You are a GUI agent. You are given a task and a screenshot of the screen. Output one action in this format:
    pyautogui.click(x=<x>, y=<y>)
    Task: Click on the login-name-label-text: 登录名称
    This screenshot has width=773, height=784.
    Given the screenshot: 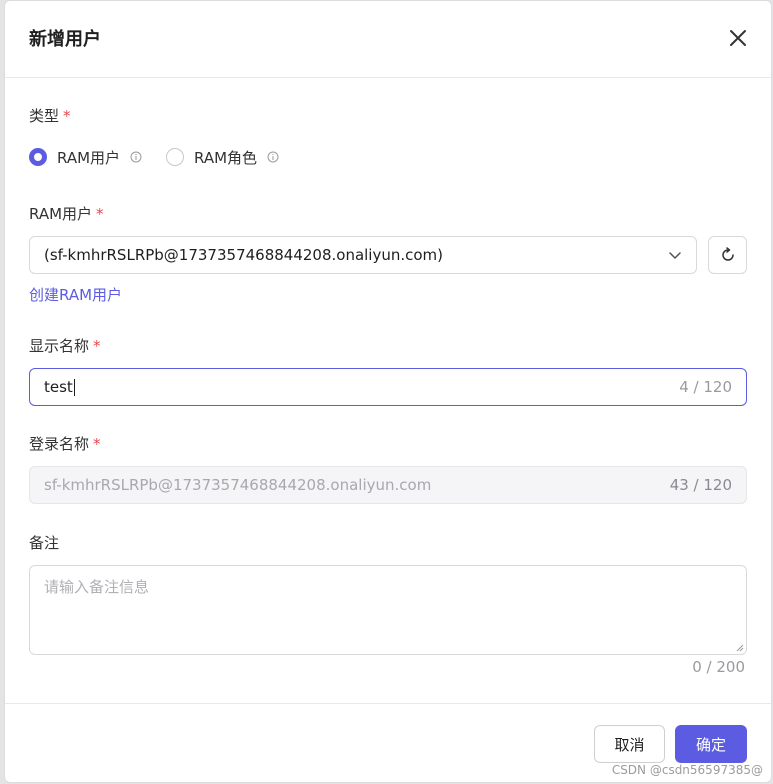 What is the action you would take?
    pyautogui.click(x=59, y=444)
    